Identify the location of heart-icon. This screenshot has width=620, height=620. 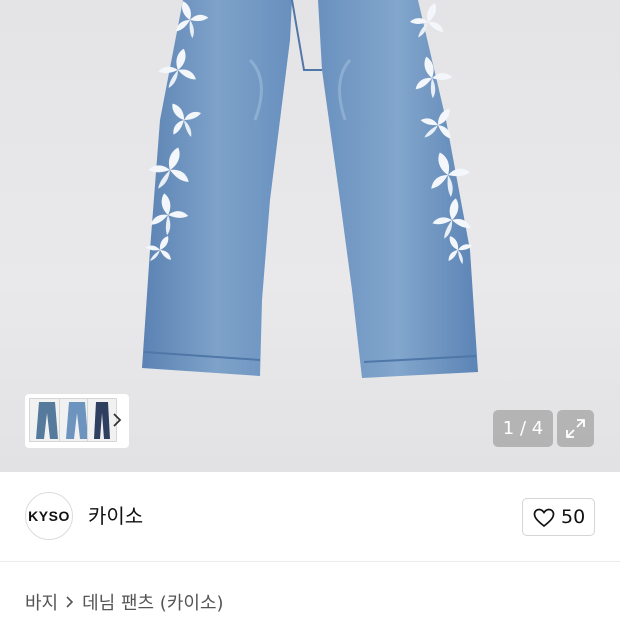
(544, 518).